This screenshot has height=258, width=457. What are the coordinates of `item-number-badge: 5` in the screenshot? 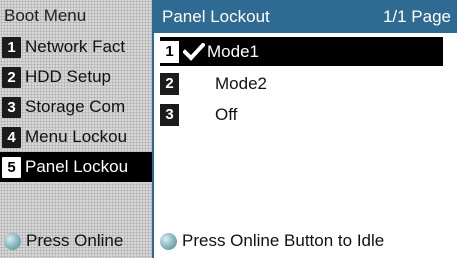 It's located at (11, 167).